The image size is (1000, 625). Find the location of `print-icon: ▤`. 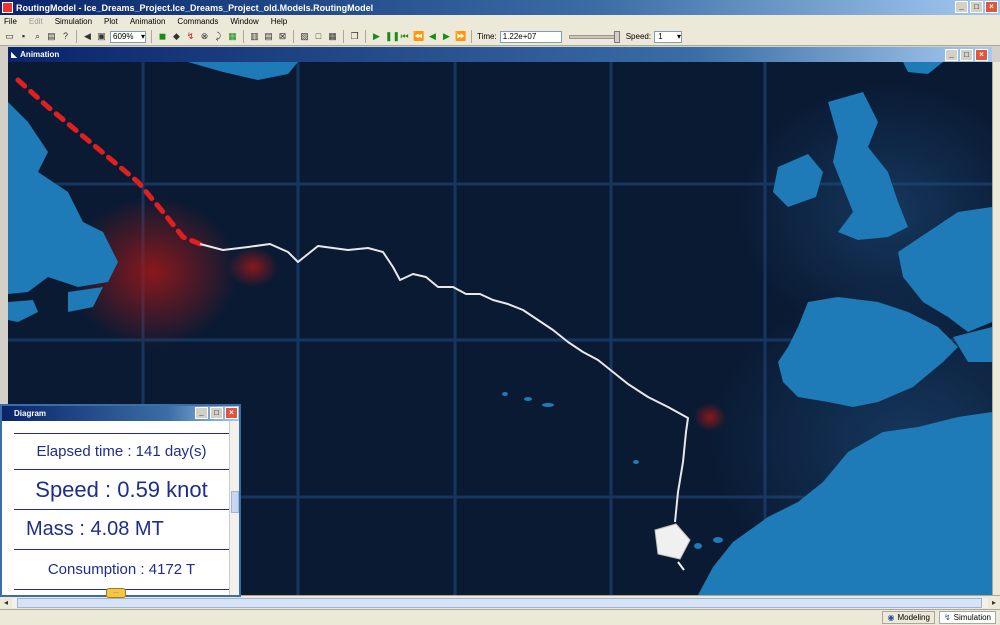

print-icon: ▤ is located at coordinates (51, 36).